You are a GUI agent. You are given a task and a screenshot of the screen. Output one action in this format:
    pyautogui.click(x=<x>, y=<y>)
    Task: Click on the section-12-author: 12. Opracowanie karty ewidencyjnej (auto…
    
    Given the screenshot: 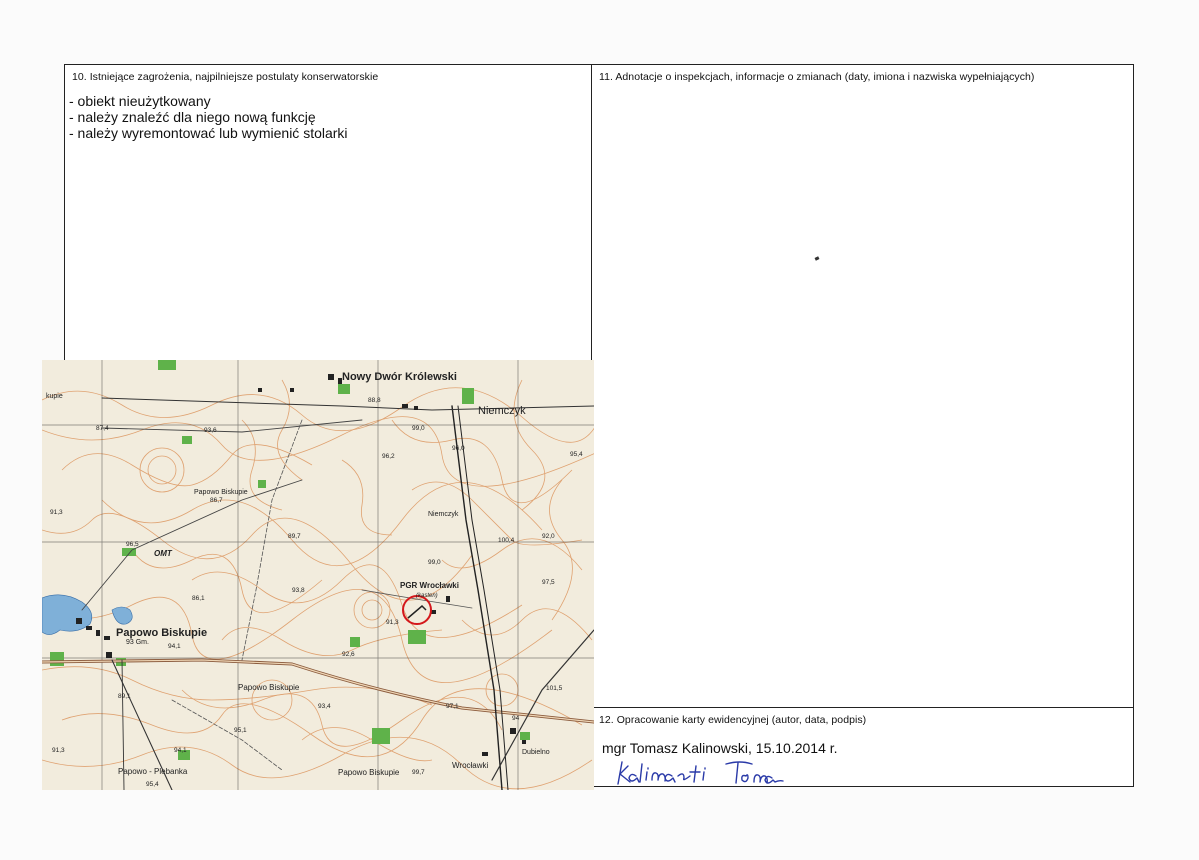 What is the action you would take?
    pyautogui.click(x=862, y=747)
    